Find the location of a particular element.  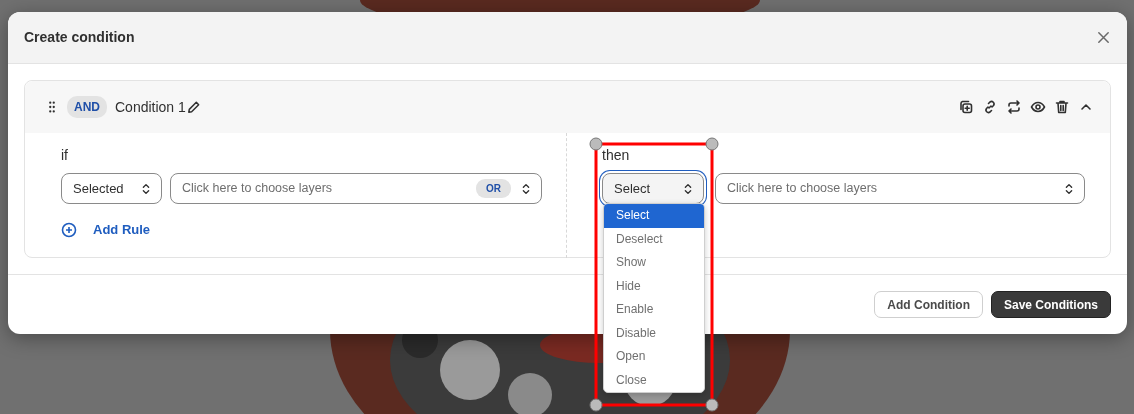

operator-tag: AND is located at coordinates (87, 107).